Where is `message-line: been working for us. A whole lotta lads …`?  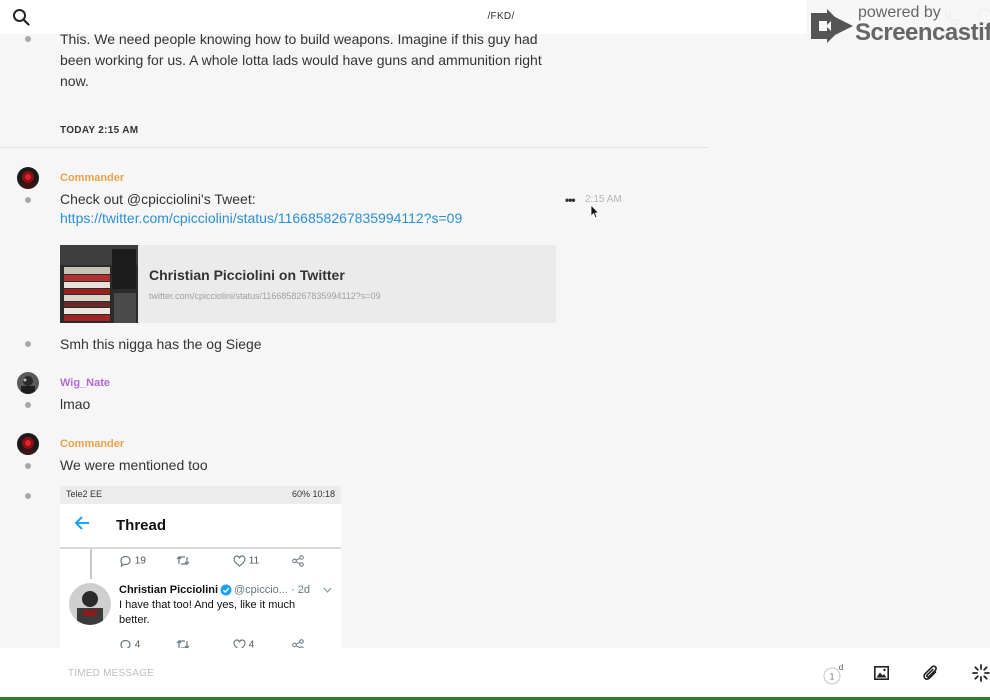 message-line: been working for us. A whole lotta lads … is located at coordinates (301, 60).